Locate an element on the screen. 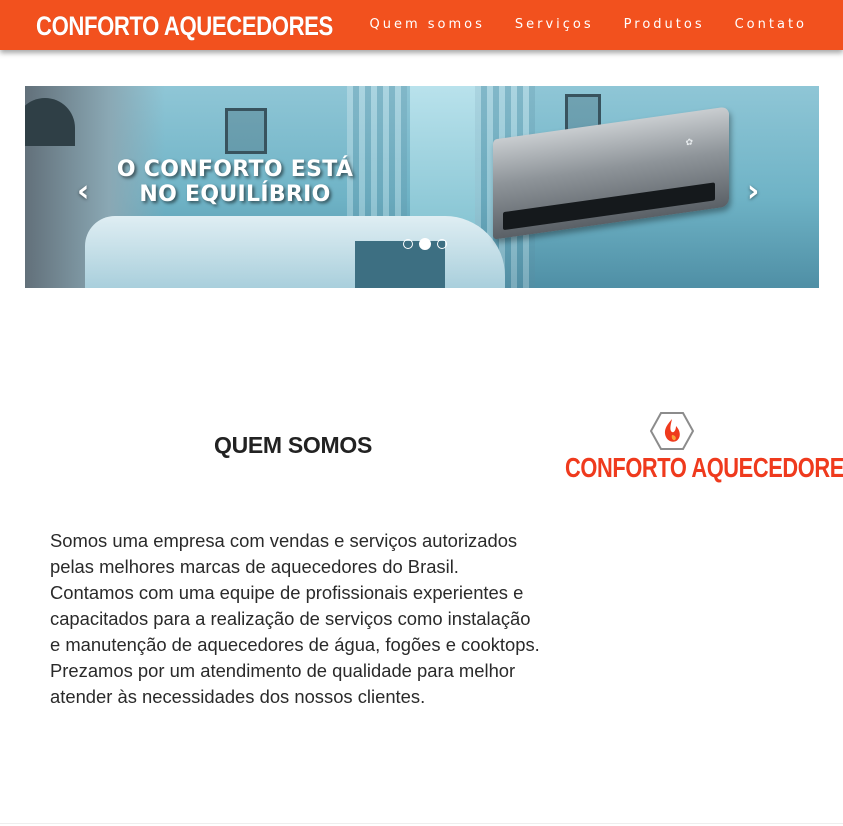  nav-link-contato: Contato is located at coordinates (771, 24).